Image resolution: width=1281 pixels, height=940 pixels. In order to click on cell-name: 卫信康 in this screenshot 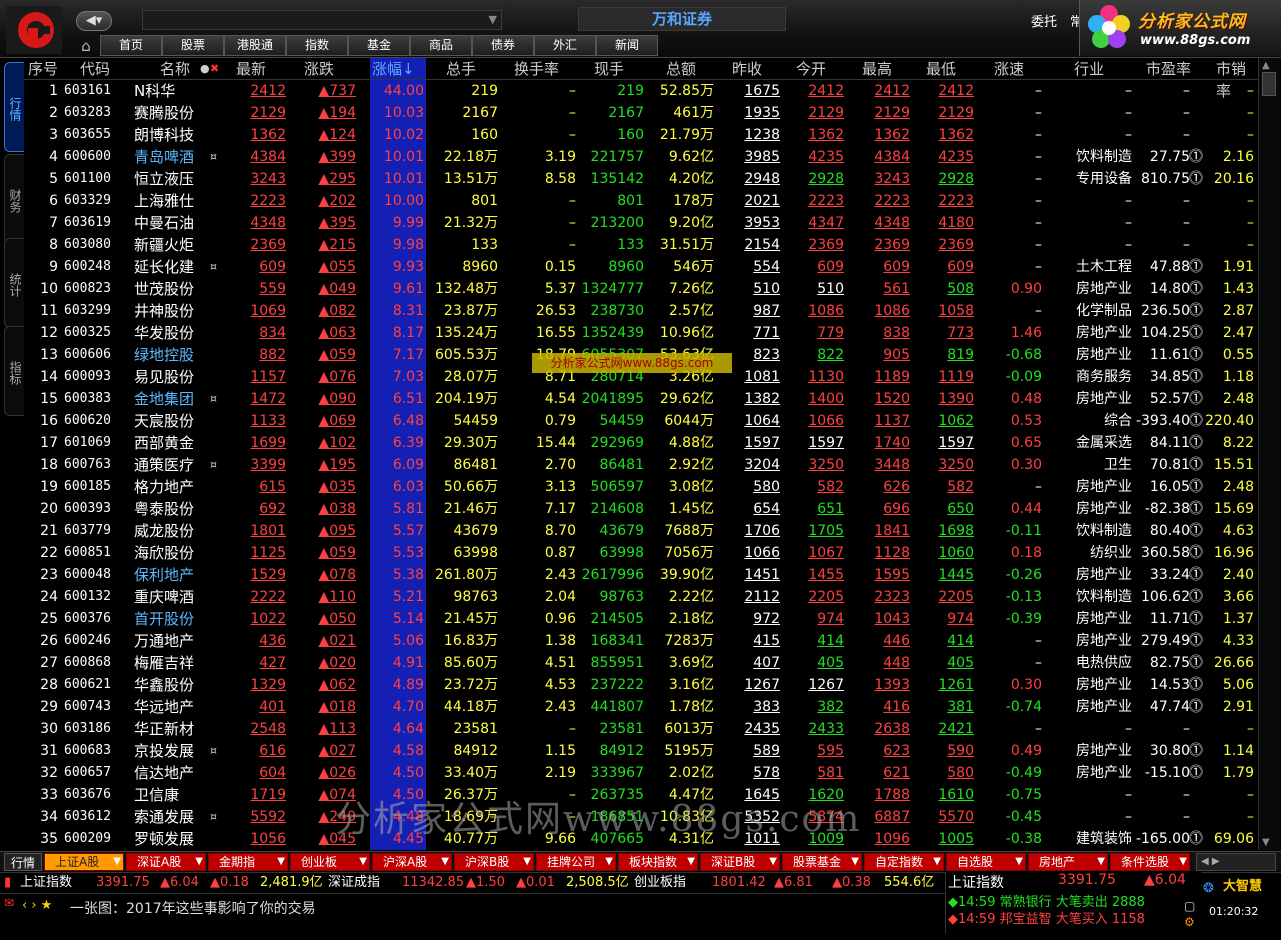, I will do `click(174, 795)`.